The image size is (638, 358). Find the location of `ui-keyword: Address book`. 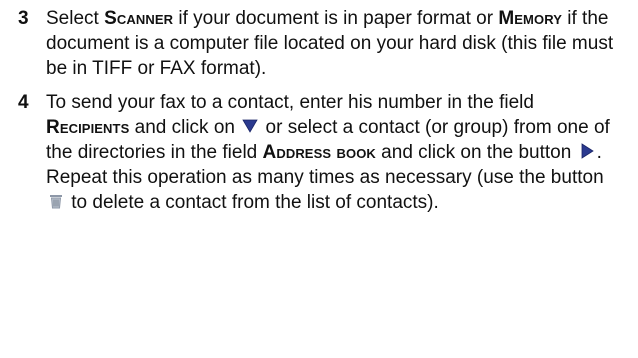

ui-keyword: Address book is located at coordinates (319, 152).